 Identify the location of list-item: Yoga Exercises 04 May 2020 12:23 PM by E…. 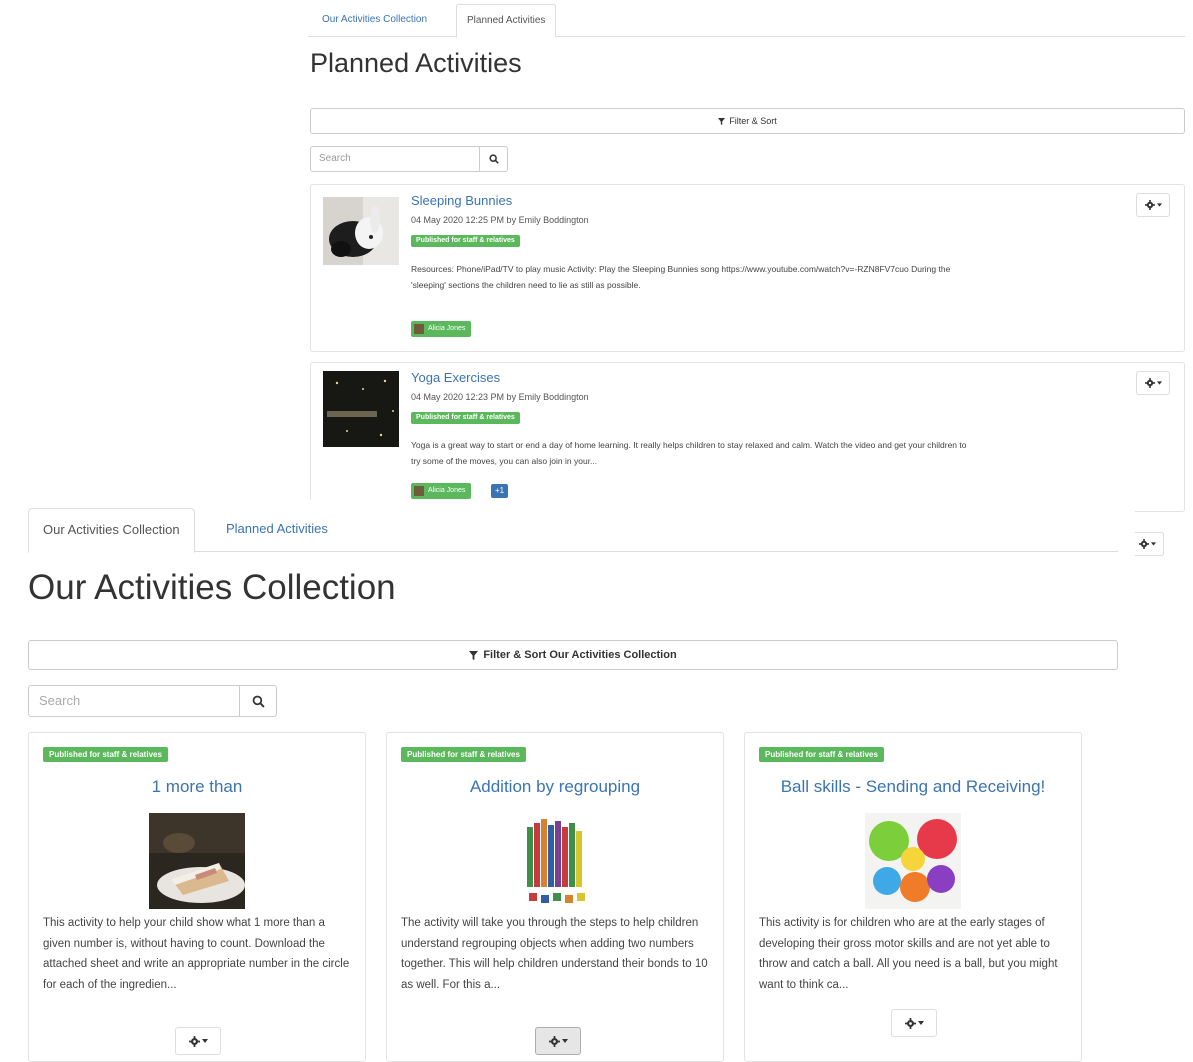
(747, 437).